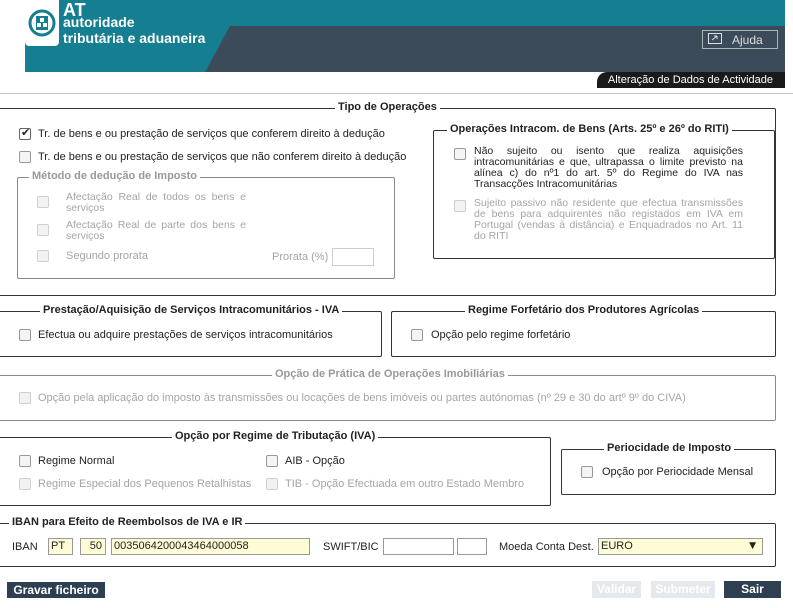 This screenshot has width=793, height=608. Describe the element at coordinates (134, 38) in the screenshot. I see `logo-line2: tributária e aduaneira` at that location.